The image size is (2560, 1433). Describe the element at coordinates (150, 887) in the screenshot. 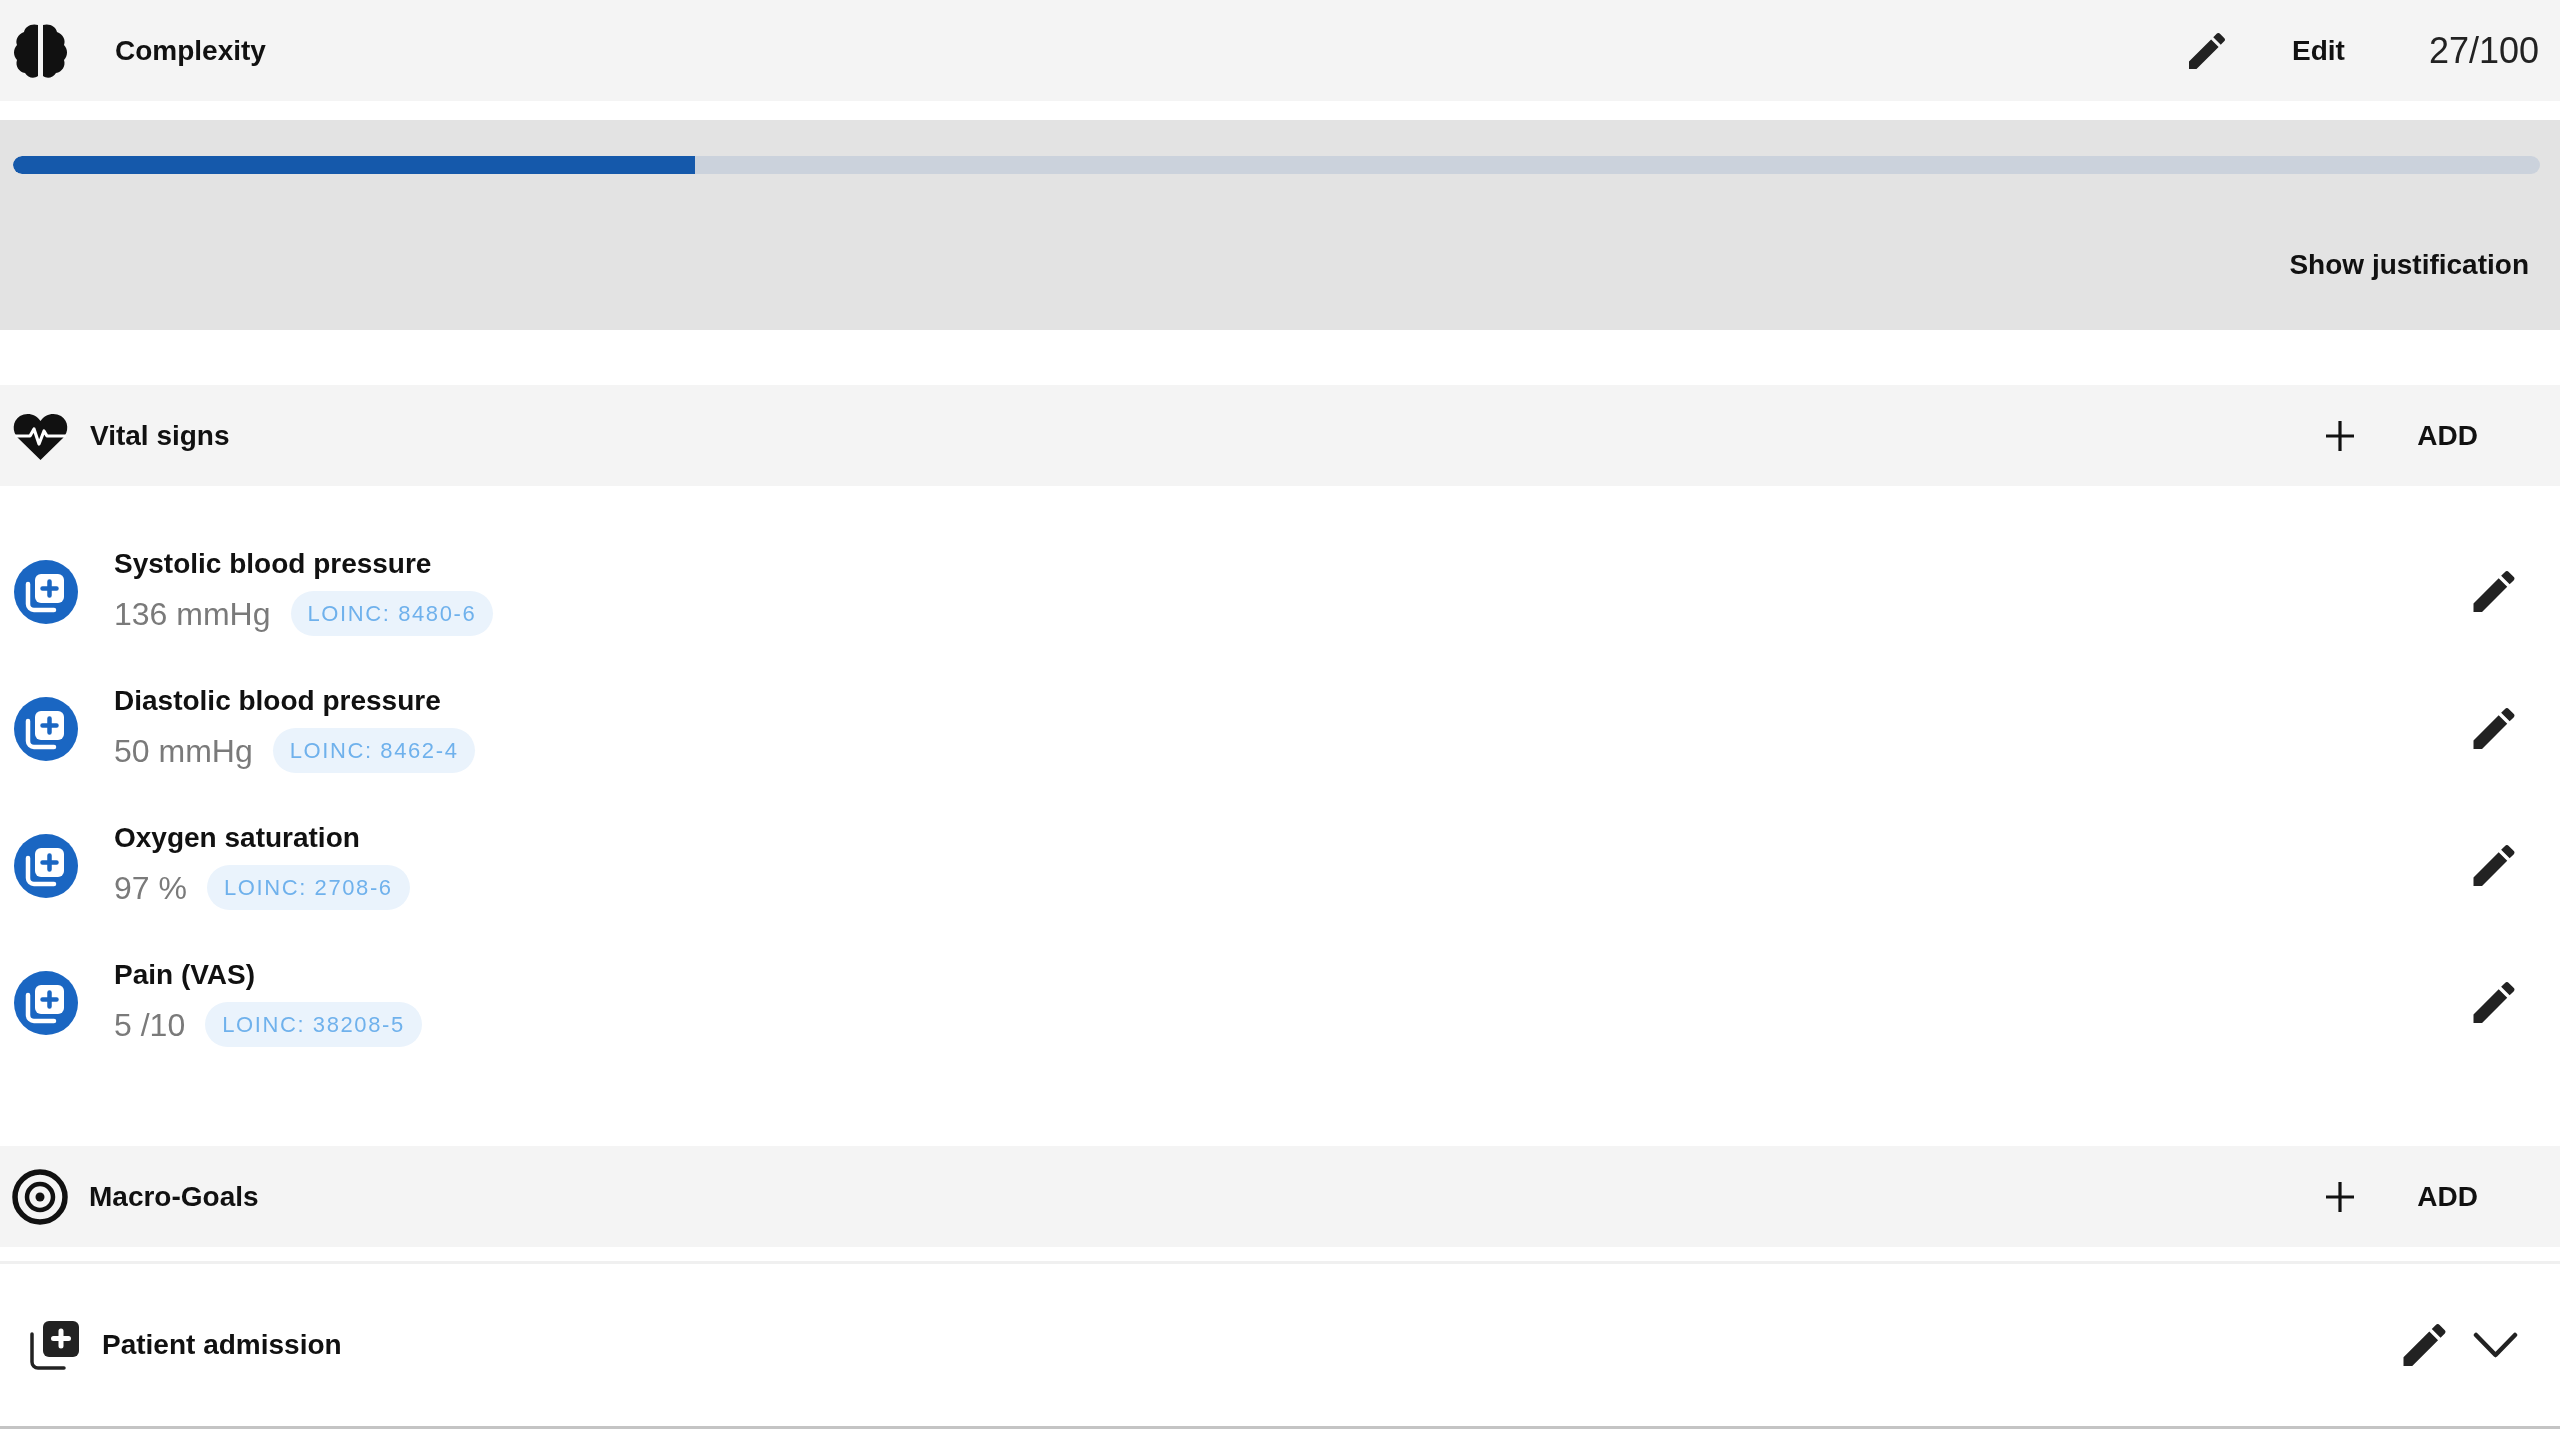

I see `vital-value: 97 %` at that location.